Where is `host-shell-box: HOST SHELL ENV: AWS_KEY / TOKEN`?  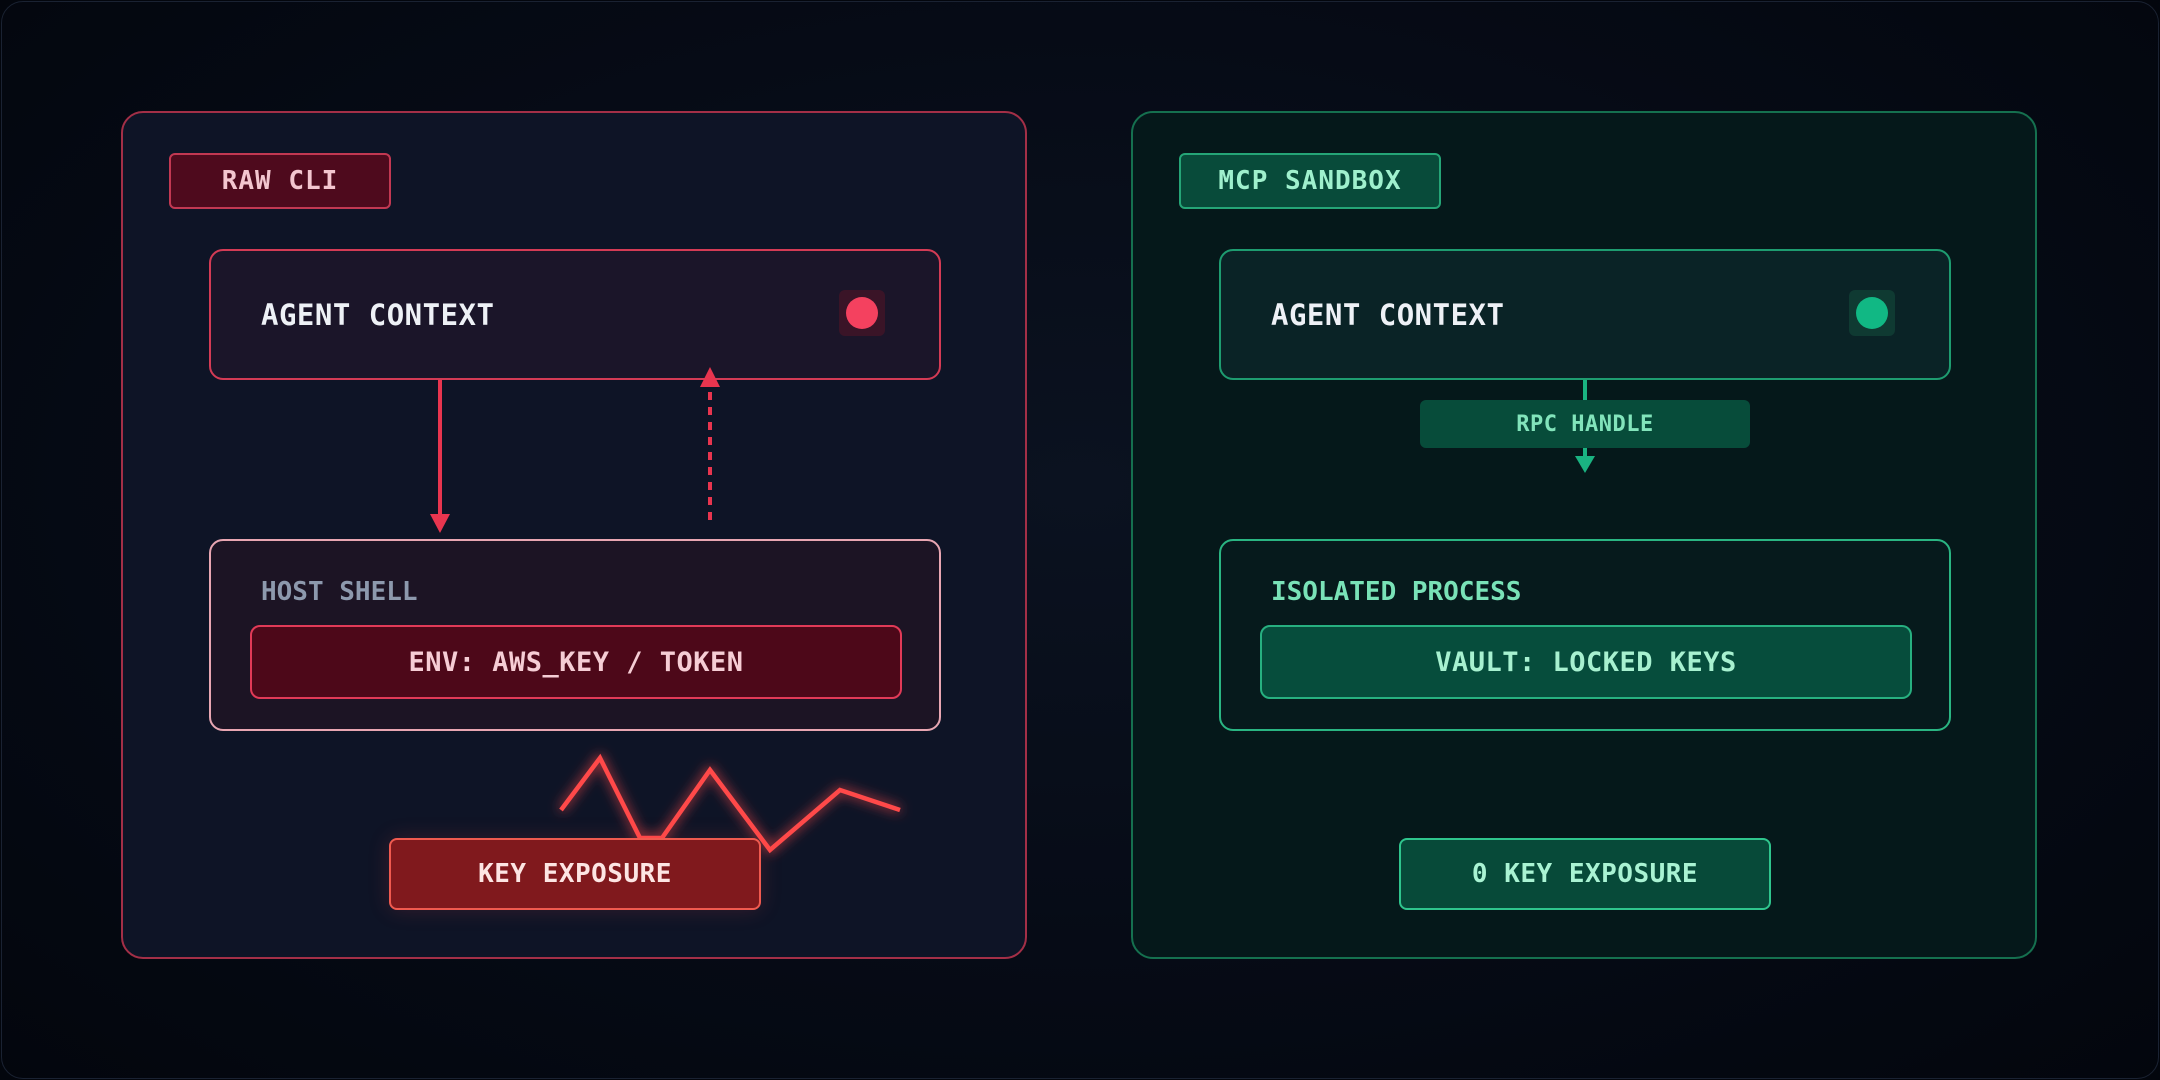
host-shell-box: HOST SHELL ENV: AWS_KEY / TOKEN is located at coordinates (575, 635).